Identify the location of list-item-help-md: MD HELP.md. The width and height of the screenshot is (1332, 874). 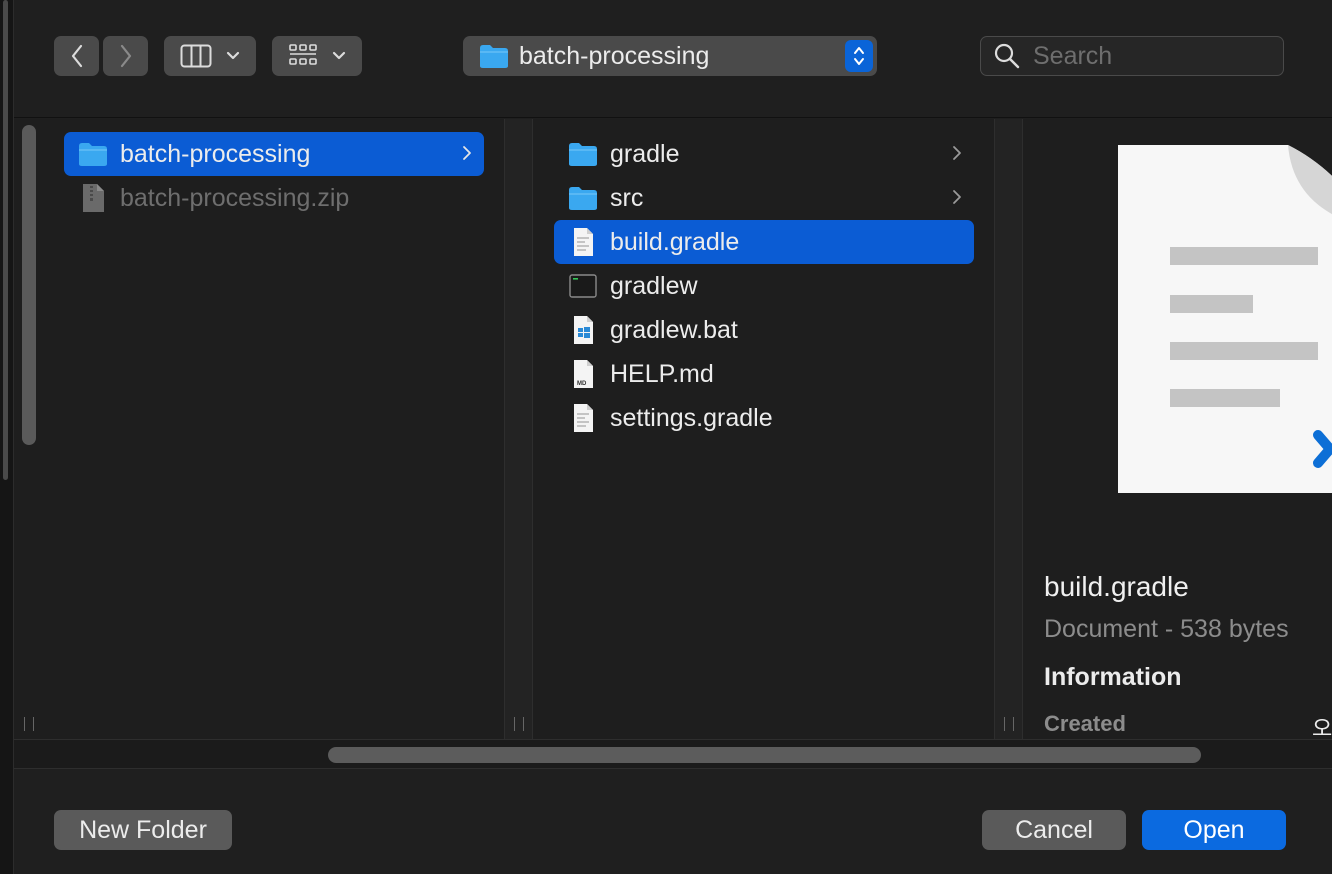
(764, 374).